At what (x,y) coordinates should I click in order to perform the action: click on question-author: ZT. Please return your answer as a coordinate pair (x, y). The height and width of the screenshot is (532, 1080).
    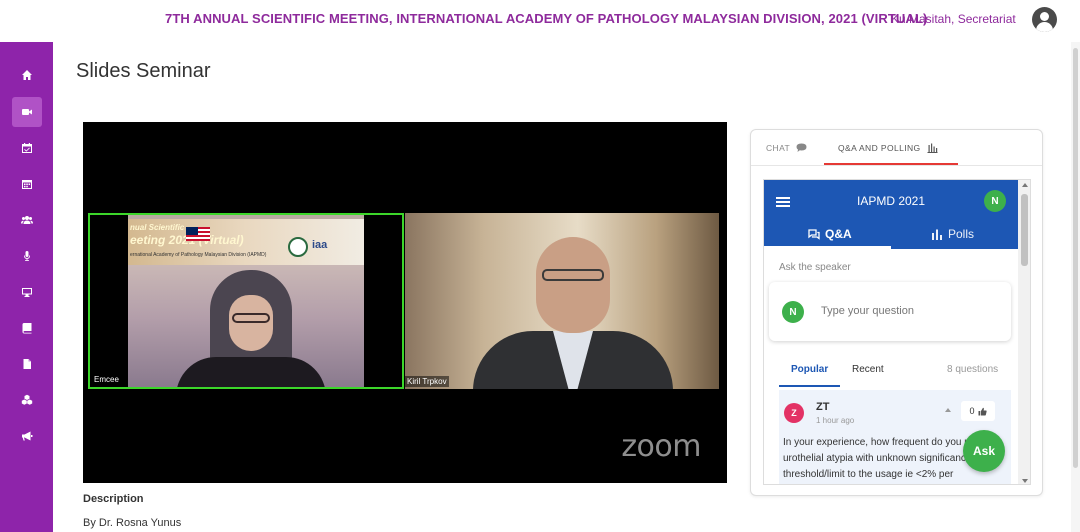
    Looking at the image, I should click on (823, 407).